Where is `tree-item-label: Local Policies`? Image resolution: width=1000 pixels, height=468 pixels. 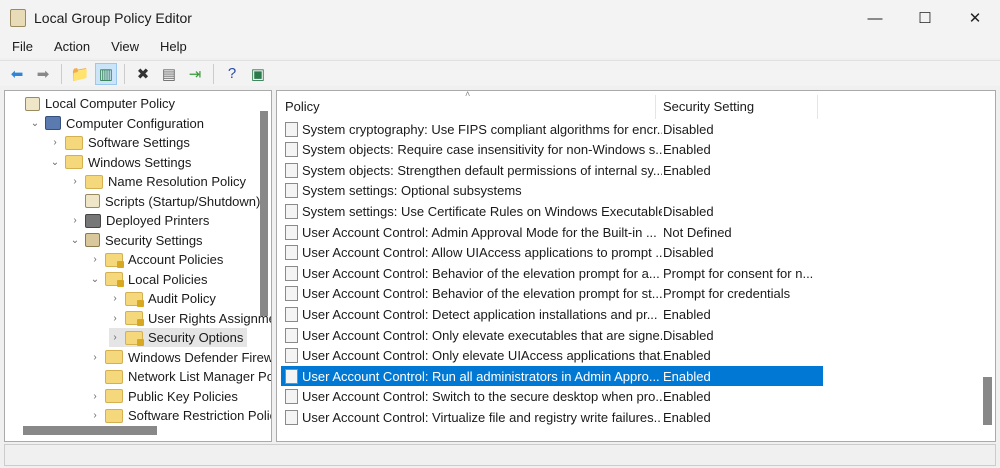
tree-item-label: Local Policies is located at coordinates (168, 279).